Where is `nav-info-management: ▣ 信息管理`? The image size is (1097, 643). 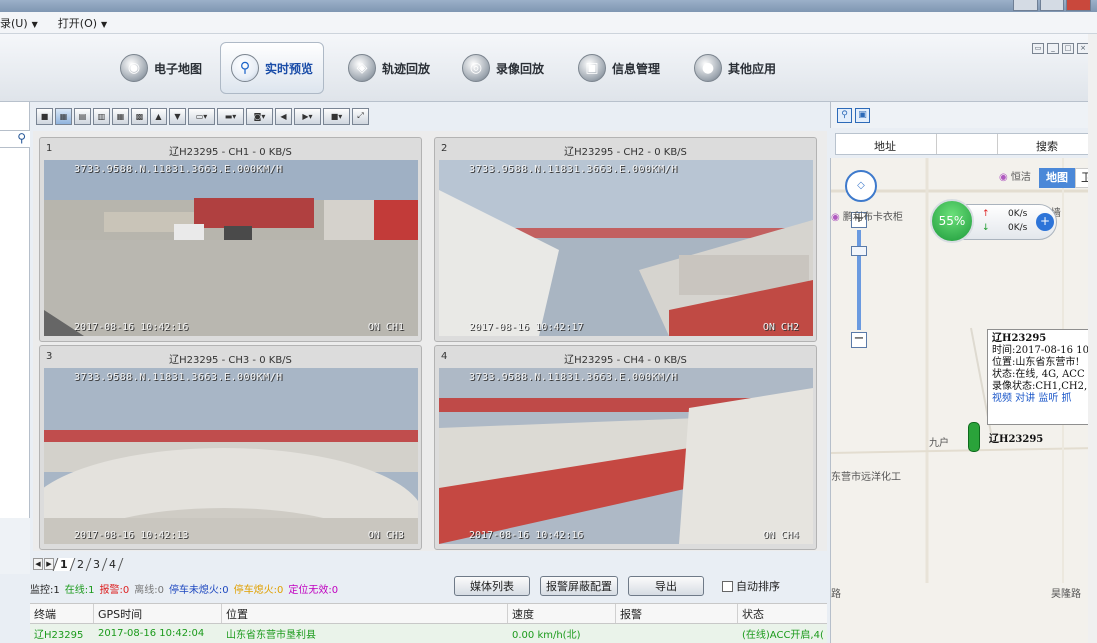 nav-info-management: ▣ 信息管理 is located at coordinates (619, 68).